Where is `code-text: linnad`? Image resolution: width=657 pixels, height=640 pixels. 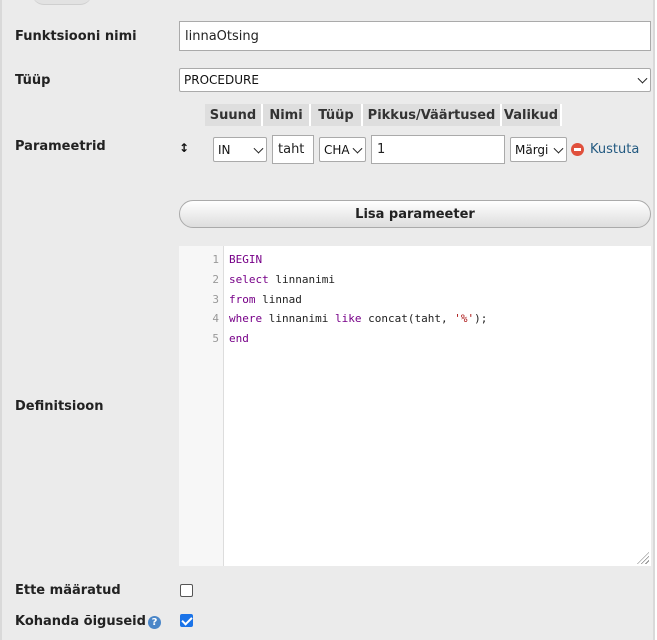
code-text: linnad is located at coordinates (278, 299).